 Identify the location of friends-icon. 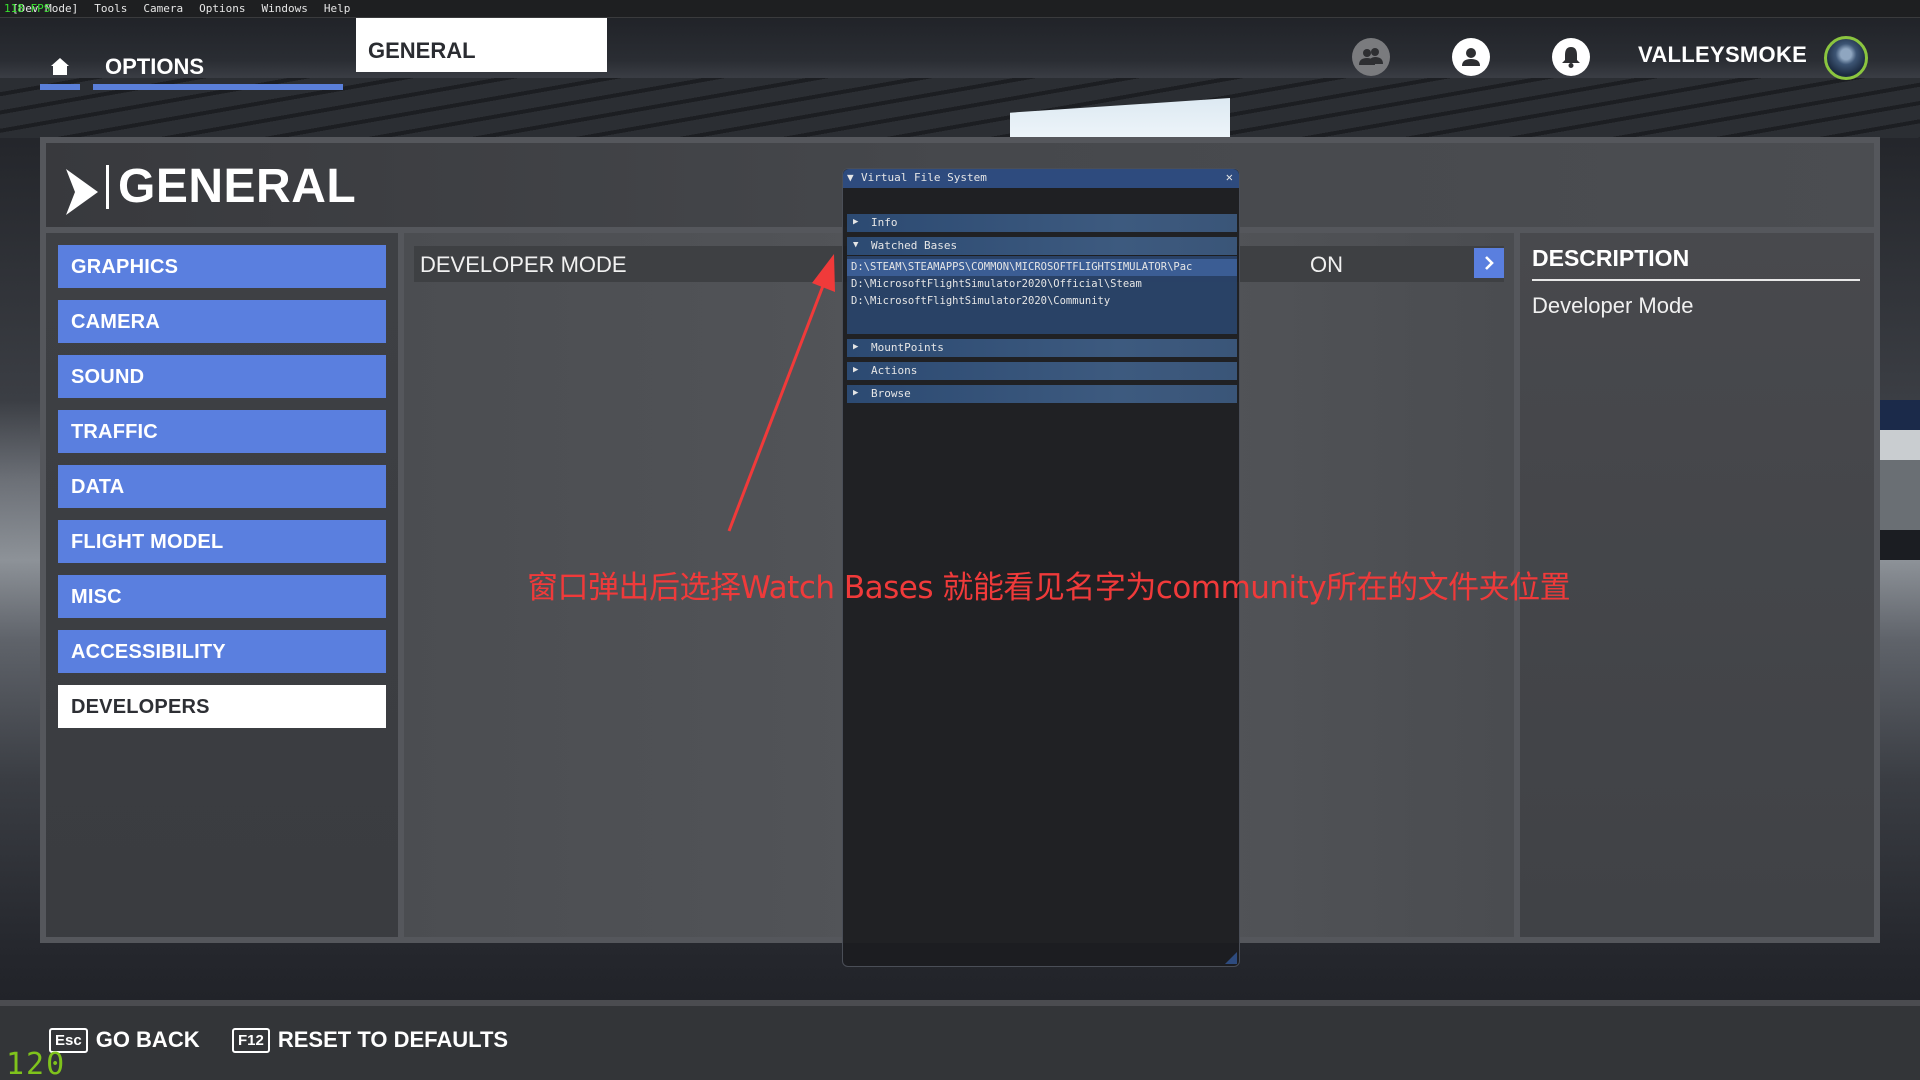
(1371, 56).